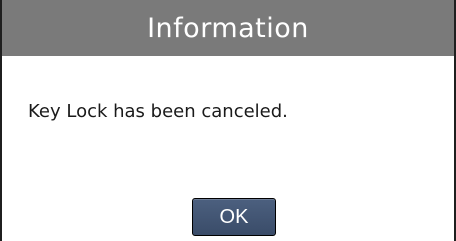 Image resolution: width=456 pixels, height=241 pixels. Describe the element at coordinates (158, 111) in the screenshot. I see `dialog-message: Key Lock has been canceled.` at that location.